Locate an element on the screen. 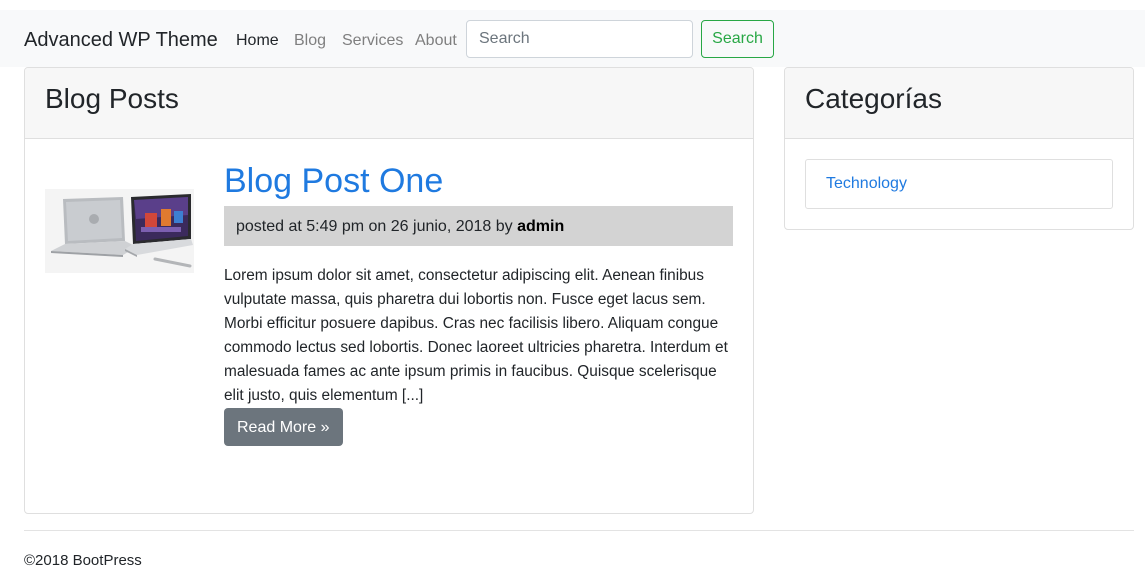  blog-posts-title: Blog Posts is located at coordinates (112, 98).